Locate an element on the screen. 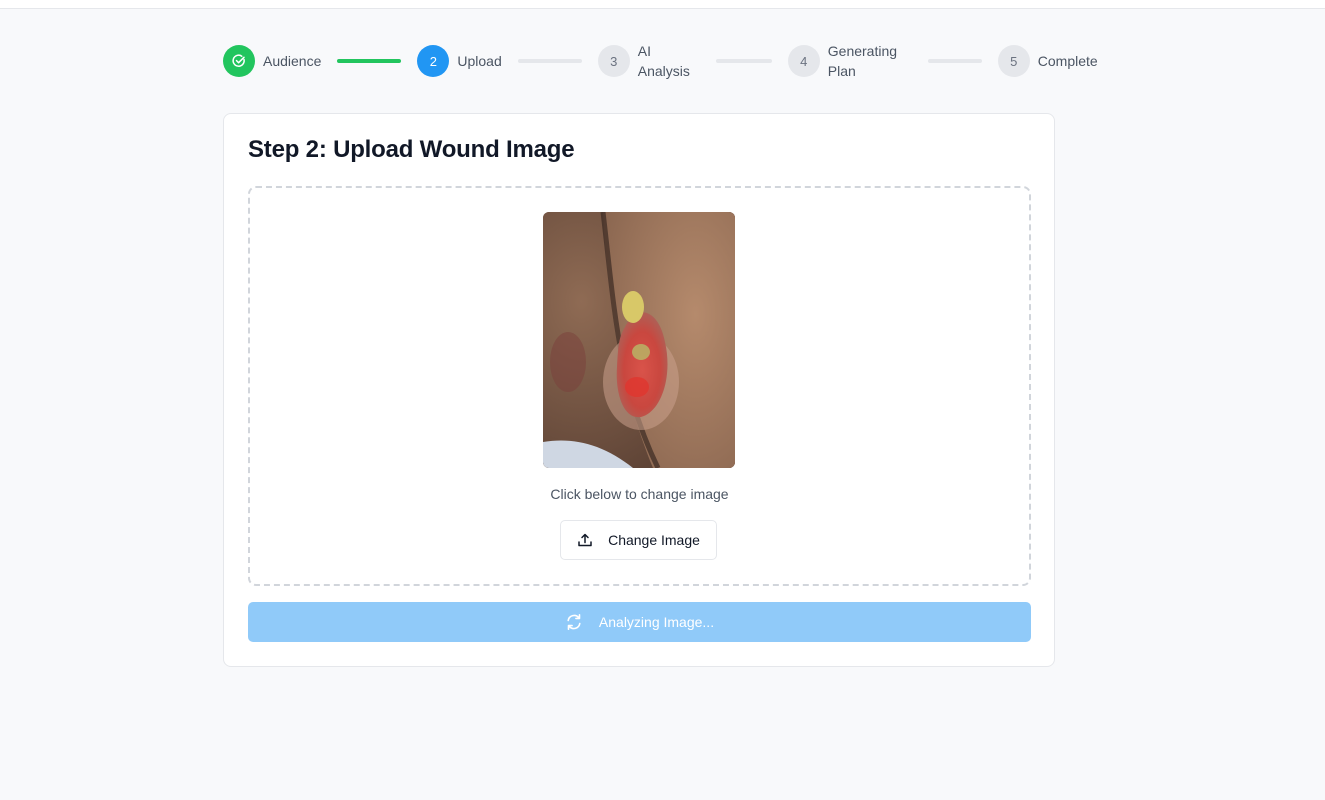 The height and width of the screenshot is (800, 1325). step-upload: 2 Upload is located at coordinates (459, 61).